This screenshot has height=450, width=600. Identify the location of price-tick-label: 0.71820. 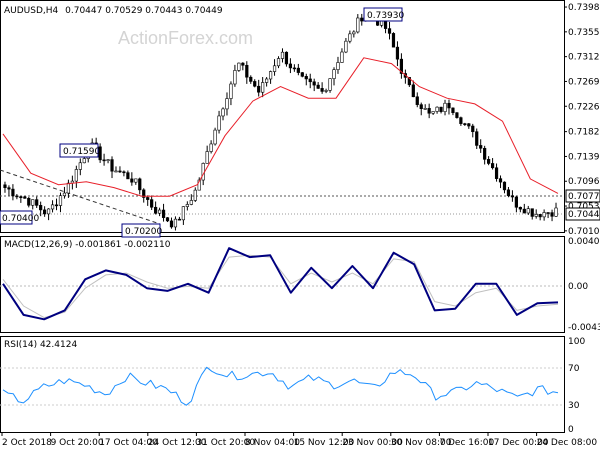
(584, 133).